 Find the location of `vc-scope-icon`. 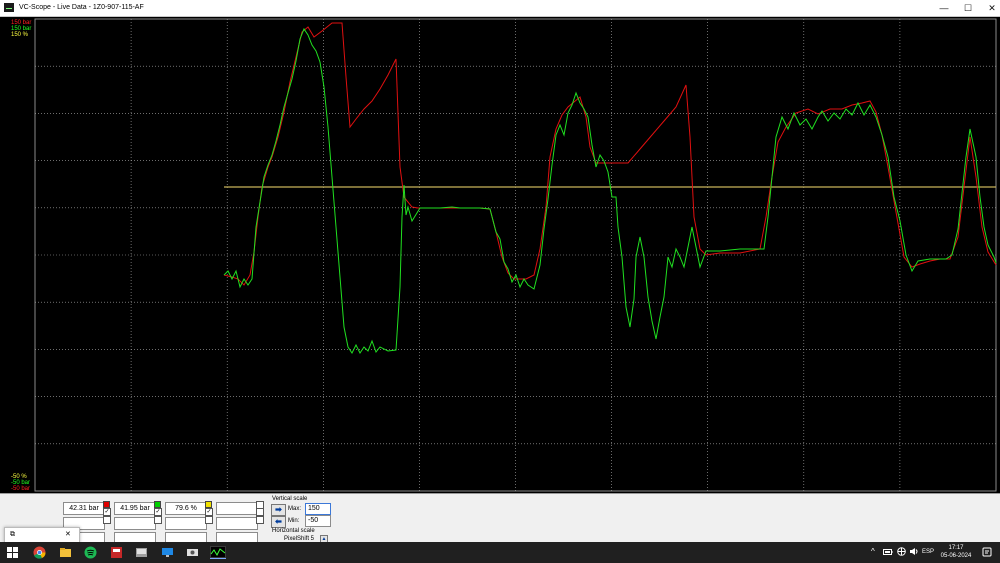

vc-scope-icon is located at coordinates (218, 552).